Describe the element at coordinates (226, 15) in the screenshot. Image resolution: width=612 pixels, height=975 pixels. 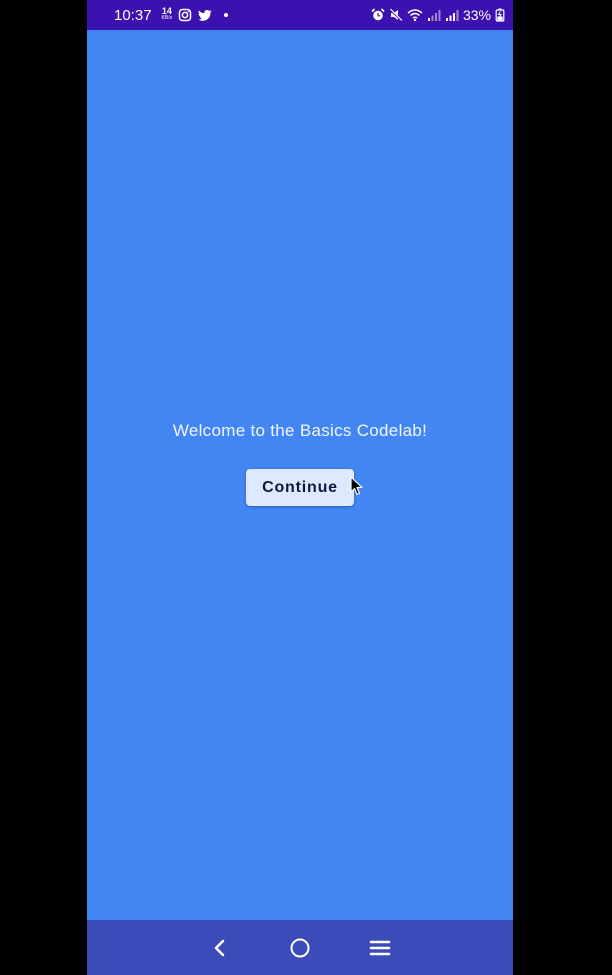
I see `notification-dot-icon` at that location.